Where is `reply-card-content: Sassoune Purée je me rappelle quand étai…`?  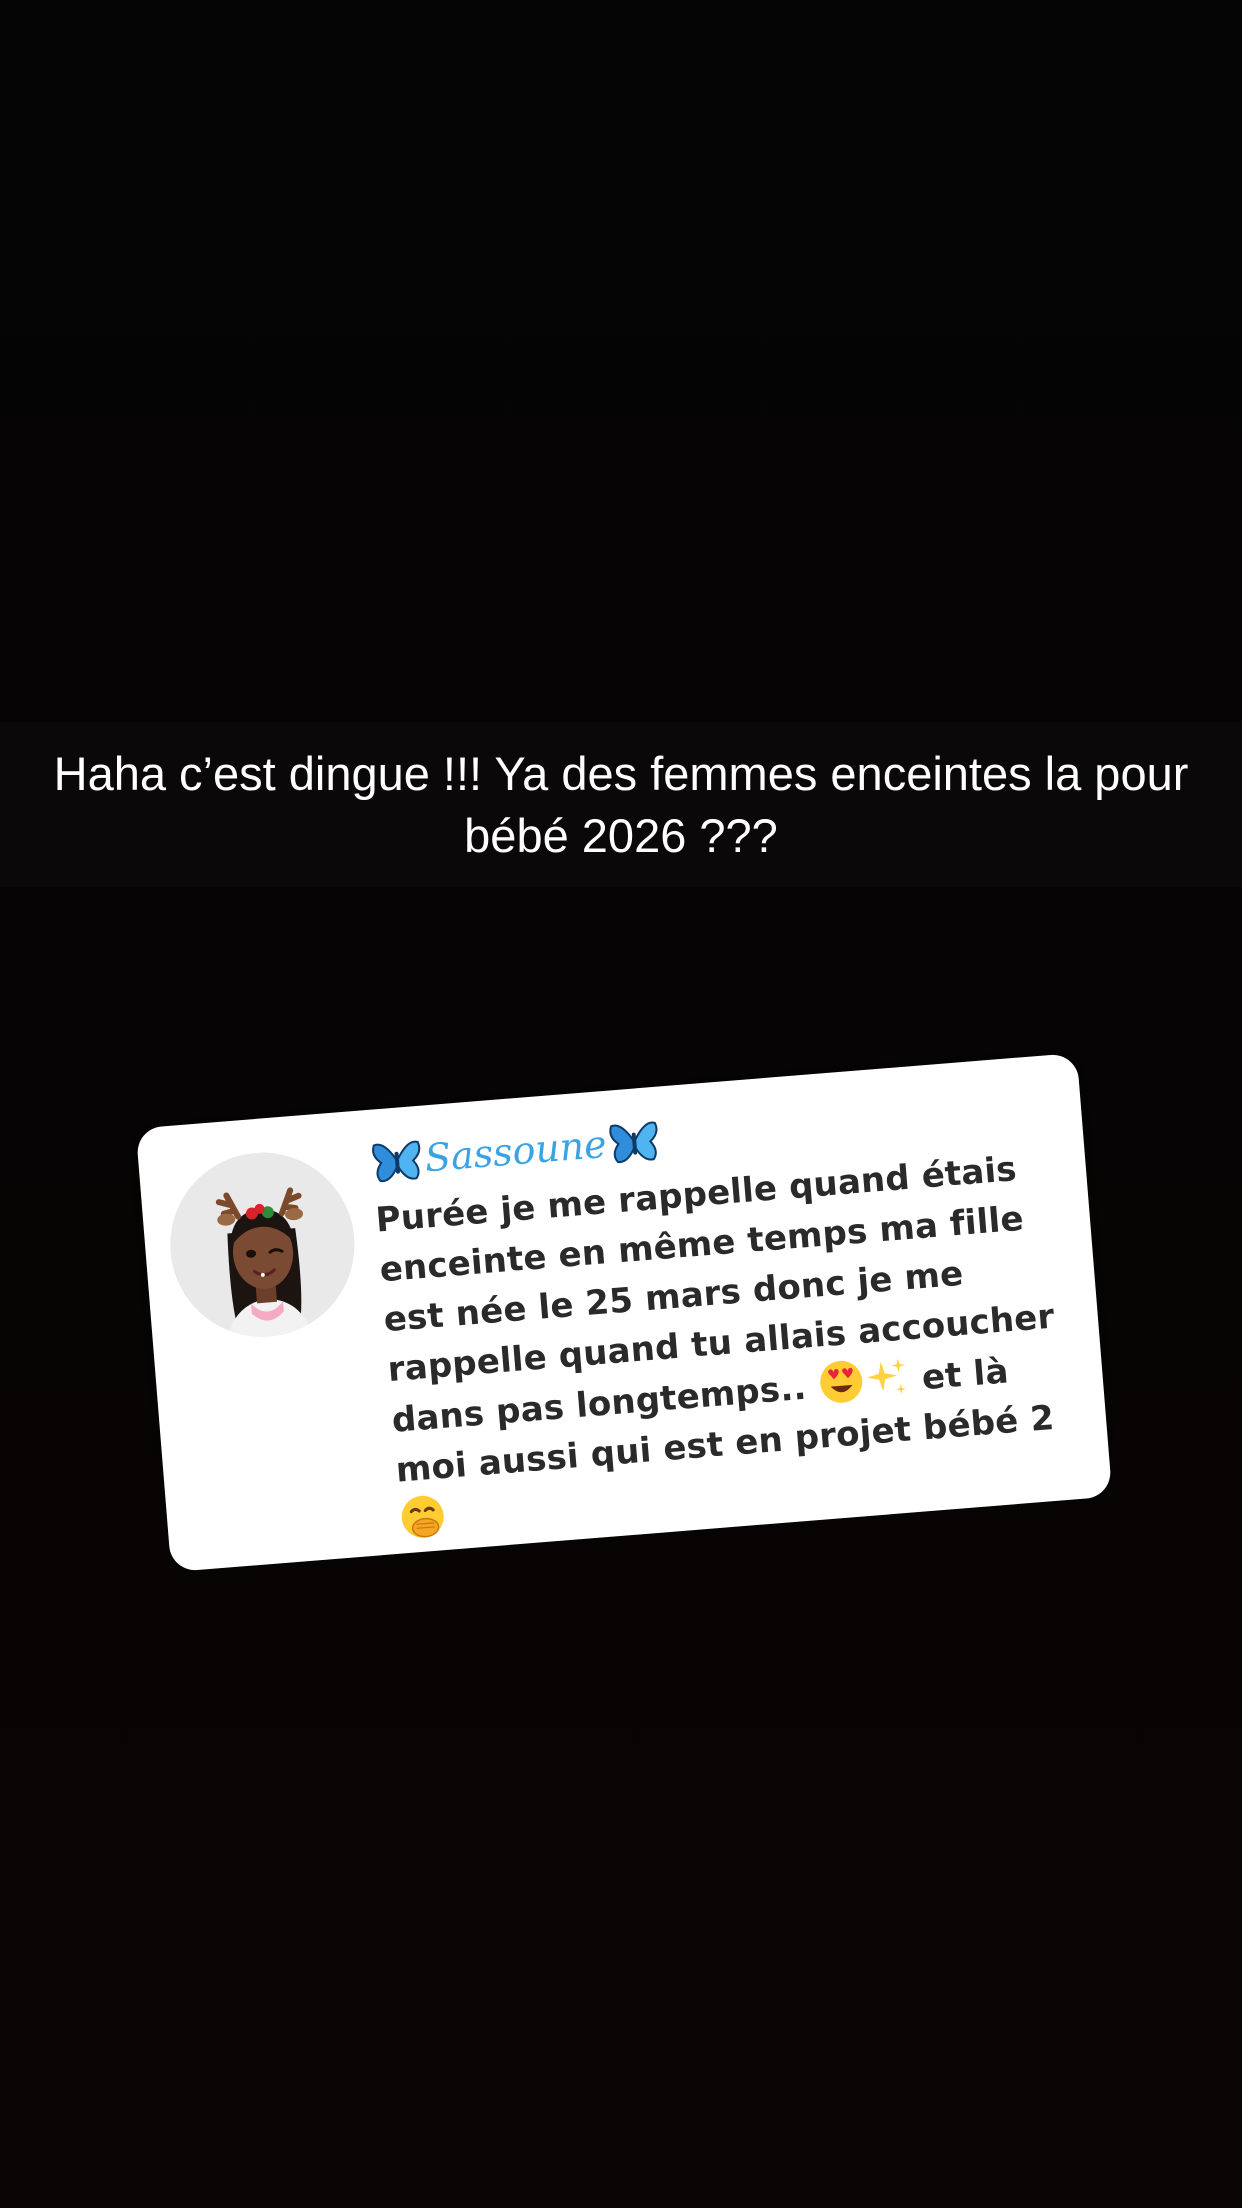
reply-card-content: Sassoune Purée je me rappelle quand étai… is located at coordinates (729, 1312).